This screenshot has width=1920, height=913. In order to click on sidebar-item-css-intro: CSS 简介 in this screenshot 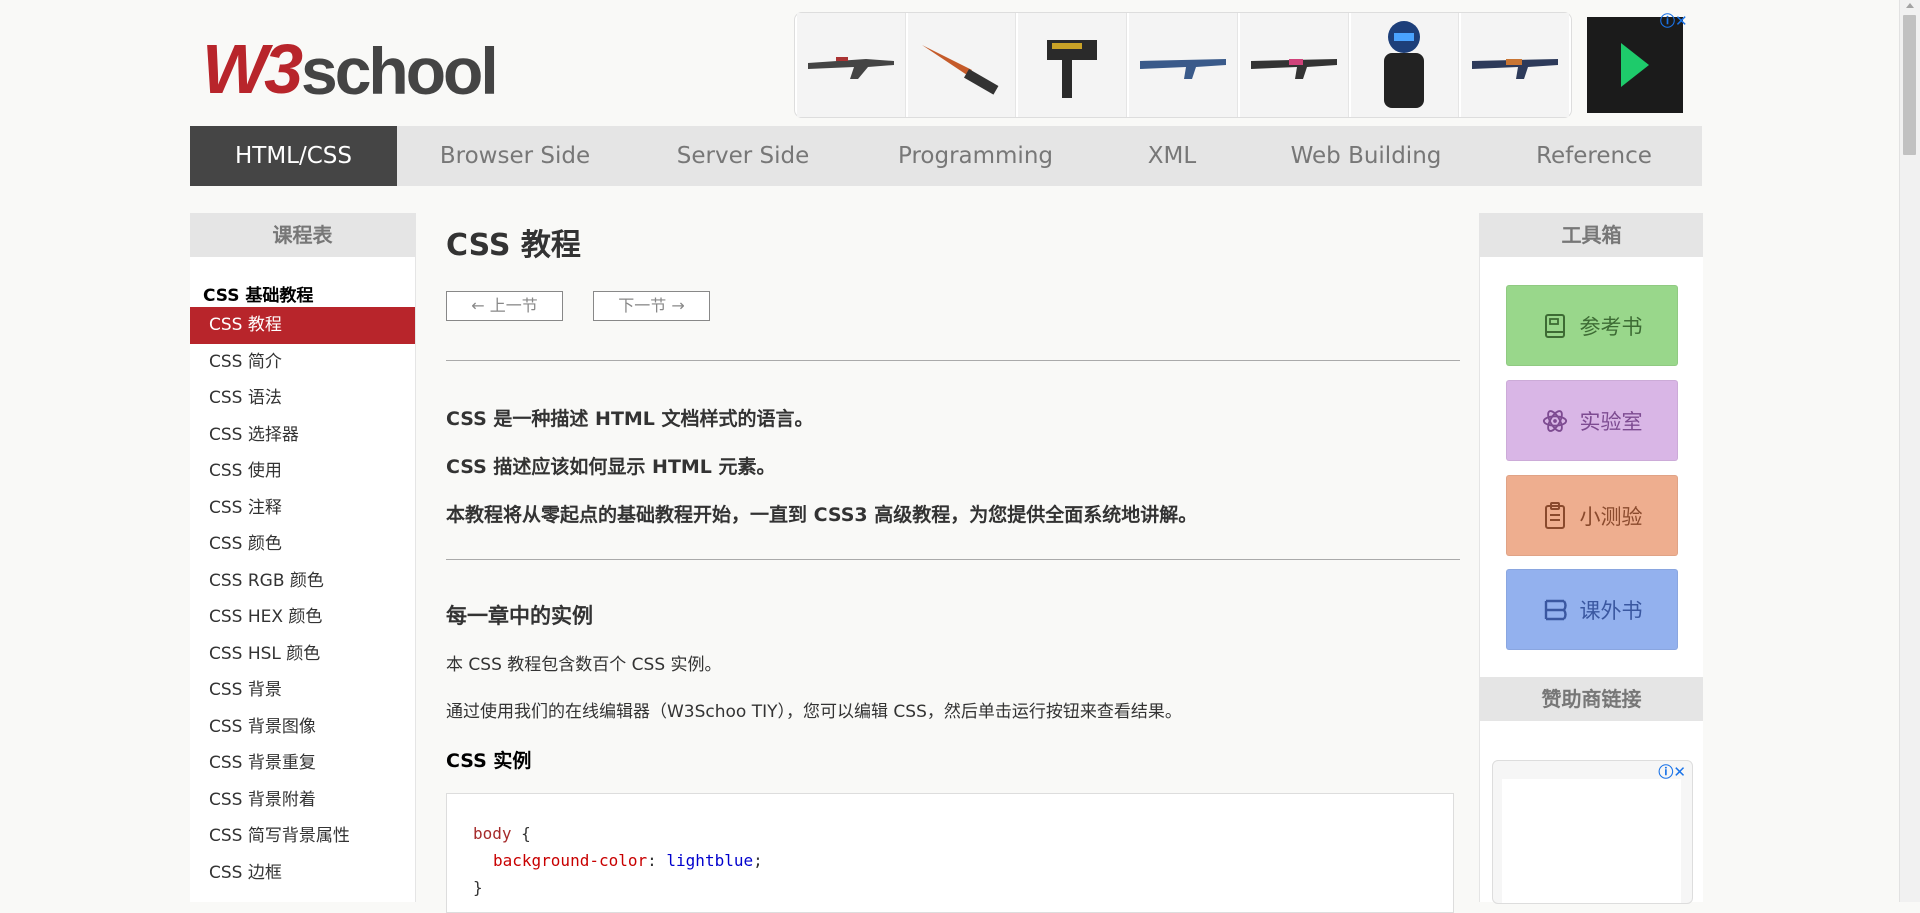, I will do `click(302, 362)`.